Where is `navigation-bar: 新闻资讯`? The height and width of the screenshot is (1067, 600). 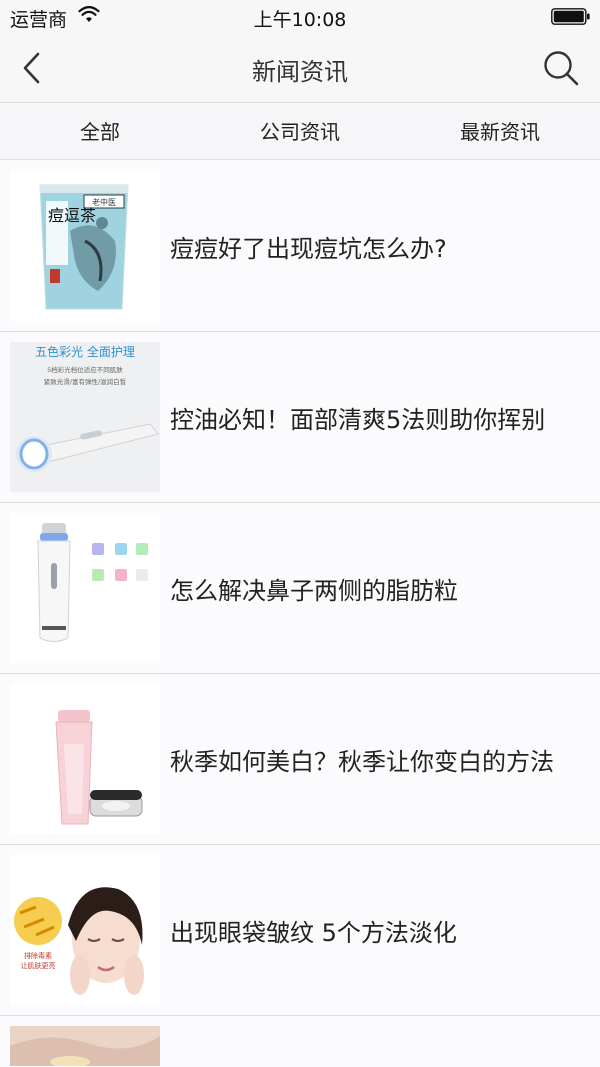 navigation-bar: 新闻资讯 is located at coordinates (300, 68).